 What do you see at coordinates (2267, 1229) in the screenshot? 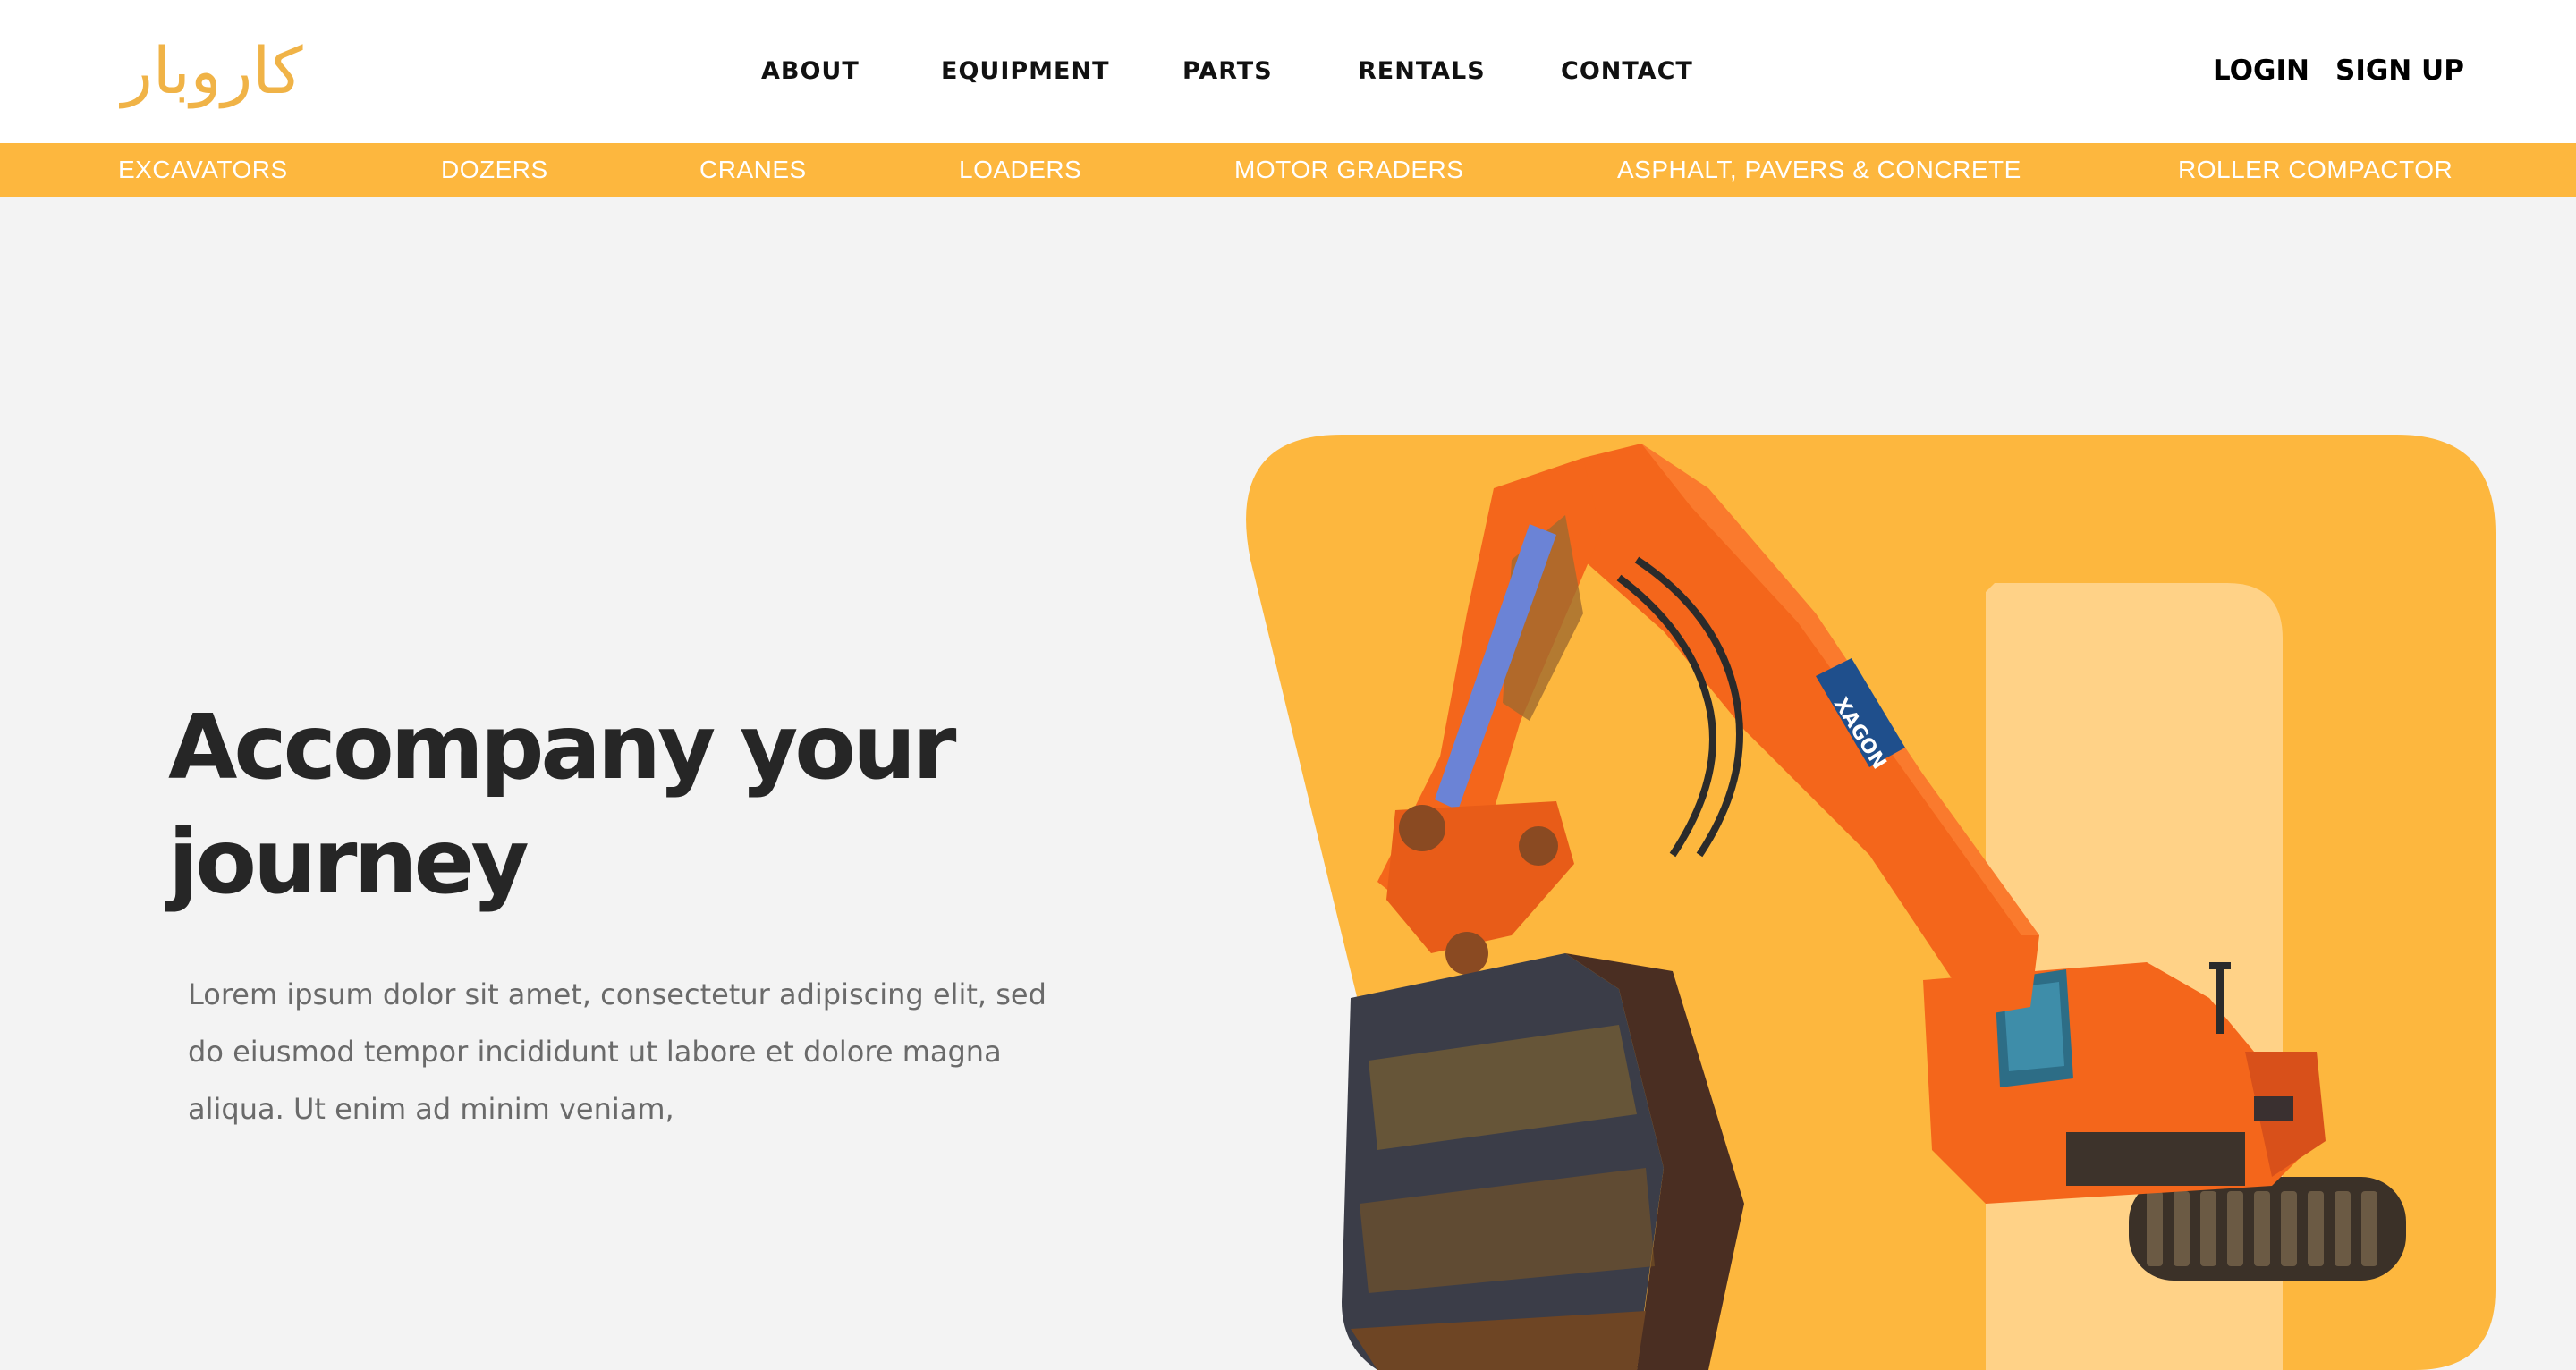
I see `excavator-track` at bounding box center [2267, 1229].